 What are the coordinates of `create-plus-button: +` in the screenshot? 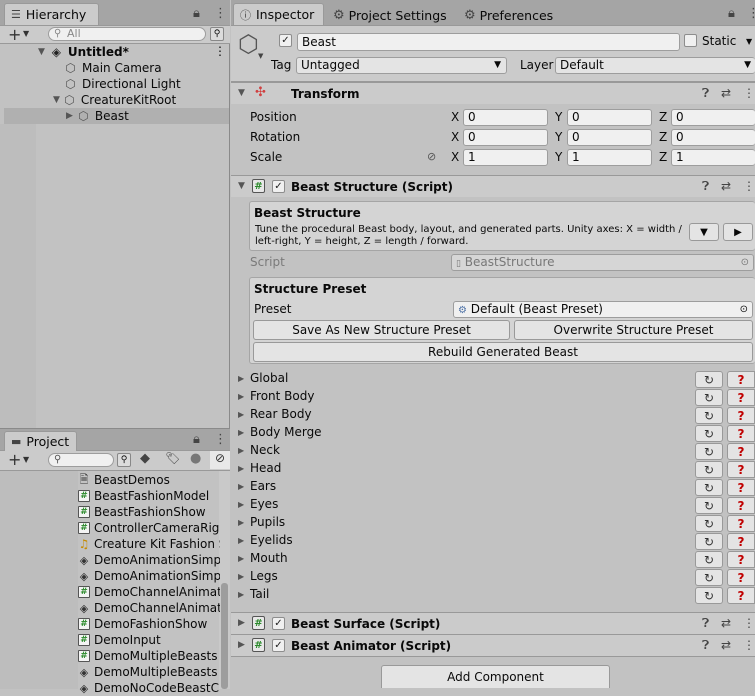 It's located at (14, 34).